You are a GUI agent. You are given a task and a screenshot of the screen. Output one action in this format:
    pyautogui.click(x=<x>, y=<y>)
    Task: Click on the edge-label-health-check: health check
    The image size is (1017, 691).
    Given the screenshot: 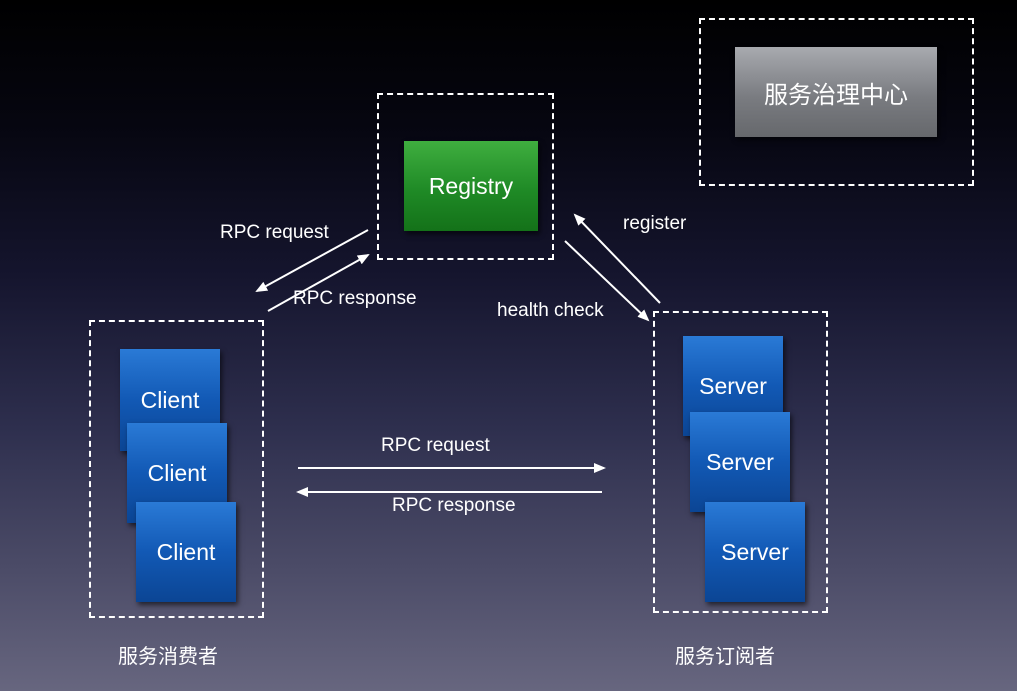 What is the action you would take?
    pyautogui.click(x=550, y=310)
    